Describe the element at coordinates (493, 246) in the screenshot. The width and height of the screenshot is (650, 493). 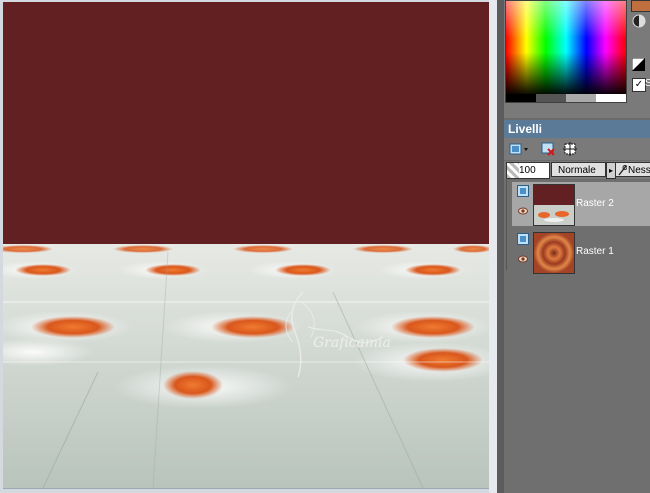
I see `canvas-scrollbar` at that location.